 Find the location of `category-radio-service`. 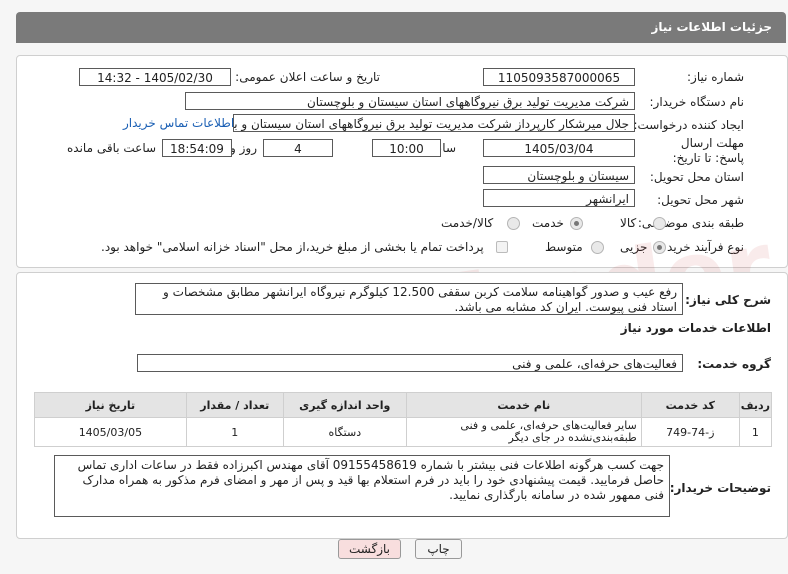

category-radio-service is located at coordinates (576, 223).